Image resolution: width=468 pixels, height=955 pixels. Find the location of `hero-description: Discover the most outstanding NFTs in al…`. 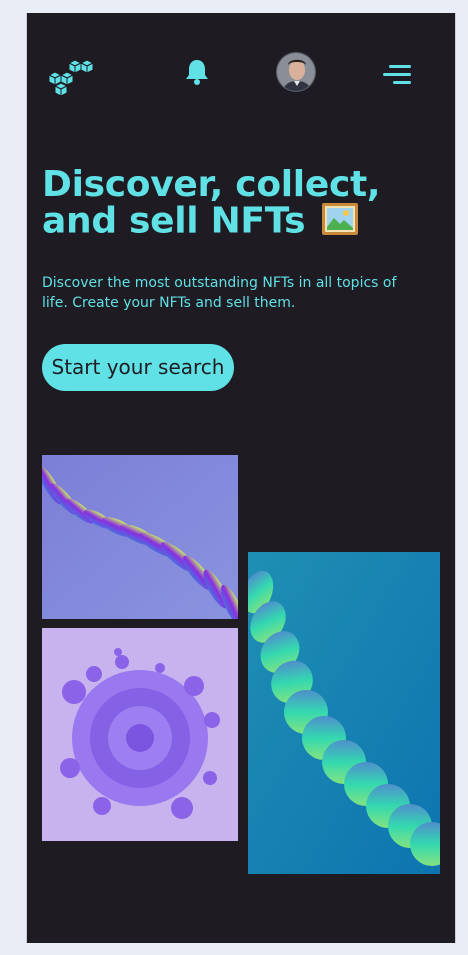

hero-description: Discover the most outstanding NFTs in al… is located at coordinates (219, 293).